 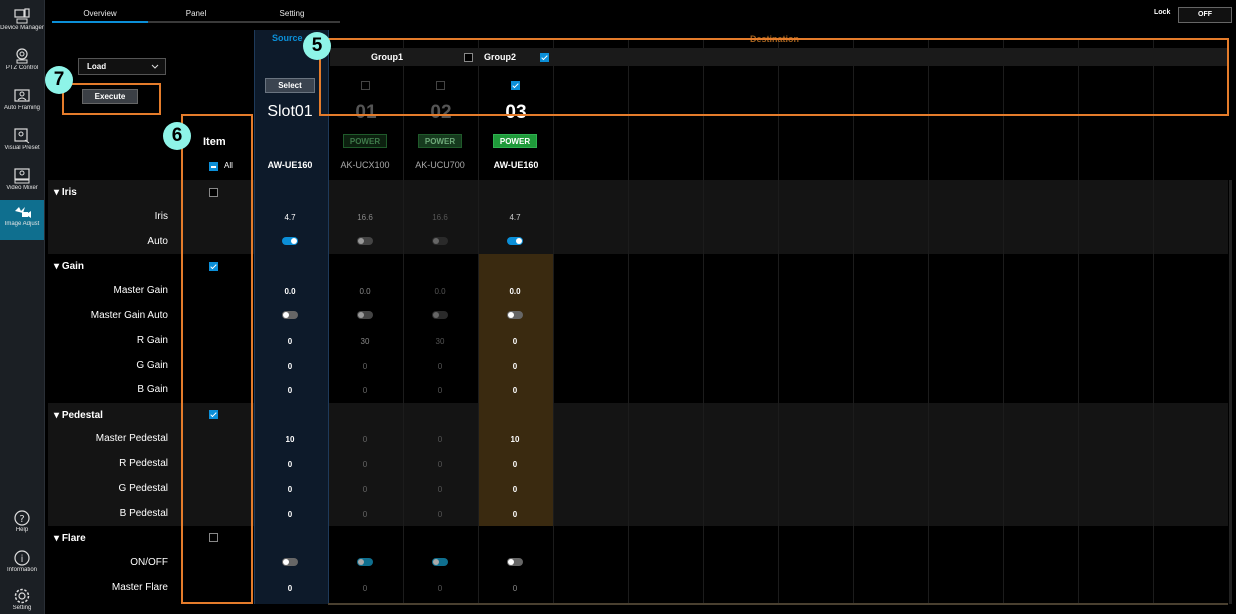 I want to click on annotation-box-execute, so click(x=111, y=99).